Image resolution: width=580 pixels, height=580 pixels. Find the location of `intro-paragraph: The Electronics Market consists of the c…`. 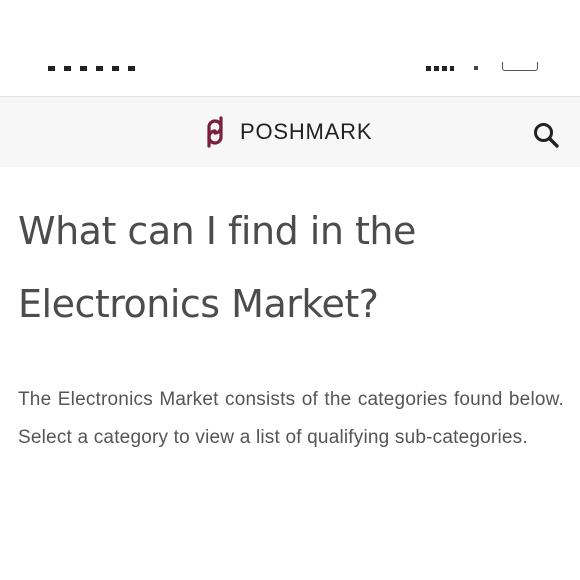

intro-paragraph: The Electronics Market consists of the c… is located at coordinates (291, 418).